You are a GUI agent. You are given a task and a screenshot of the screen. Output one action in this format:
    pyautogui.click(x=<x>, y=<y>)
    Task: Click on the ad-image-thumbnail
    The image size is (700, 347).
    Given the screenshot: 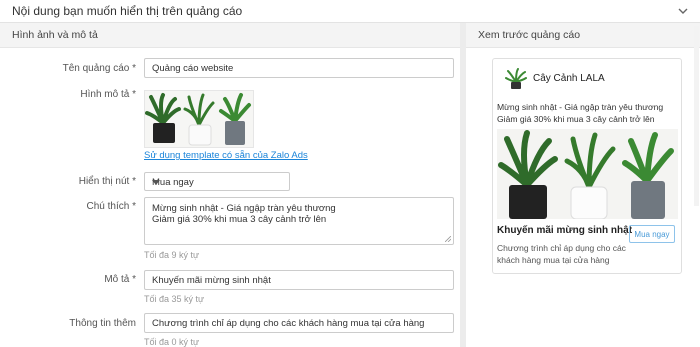 What is the action you would take?
    pyautogui.click(x=199, y=119)
    